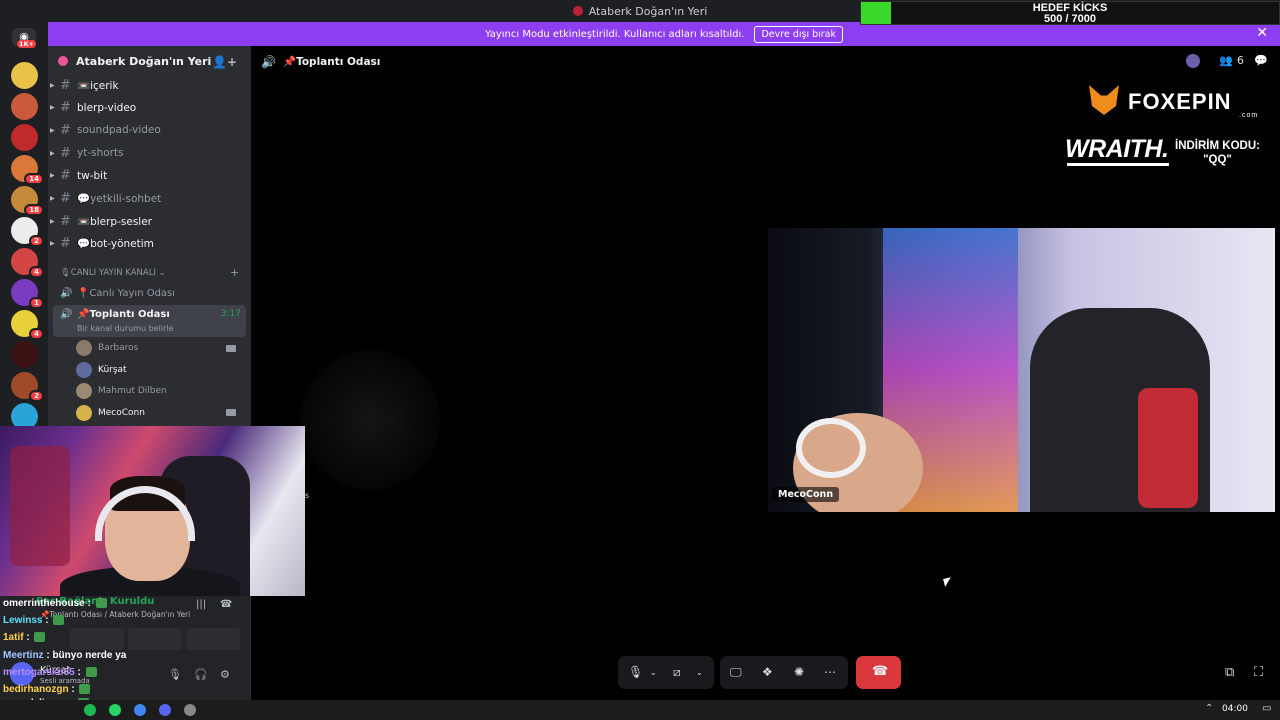 This screenshot has width=1280, height=720. Describe the element at coordinates (23, 620) in the screenshot. I see `chat-nick: Lewinss` at that location.